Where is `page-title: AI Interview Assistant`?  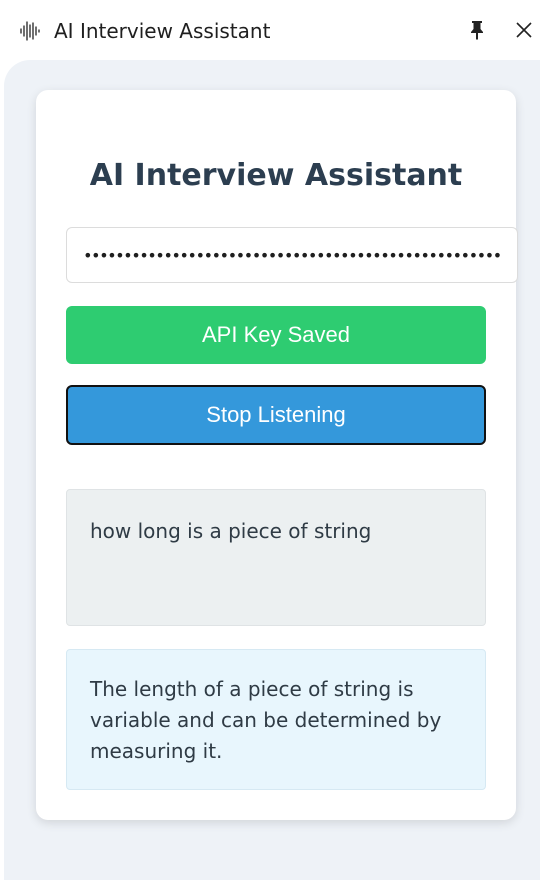
page-title: AI Interview Assistant is located at coordinates (276, 175).